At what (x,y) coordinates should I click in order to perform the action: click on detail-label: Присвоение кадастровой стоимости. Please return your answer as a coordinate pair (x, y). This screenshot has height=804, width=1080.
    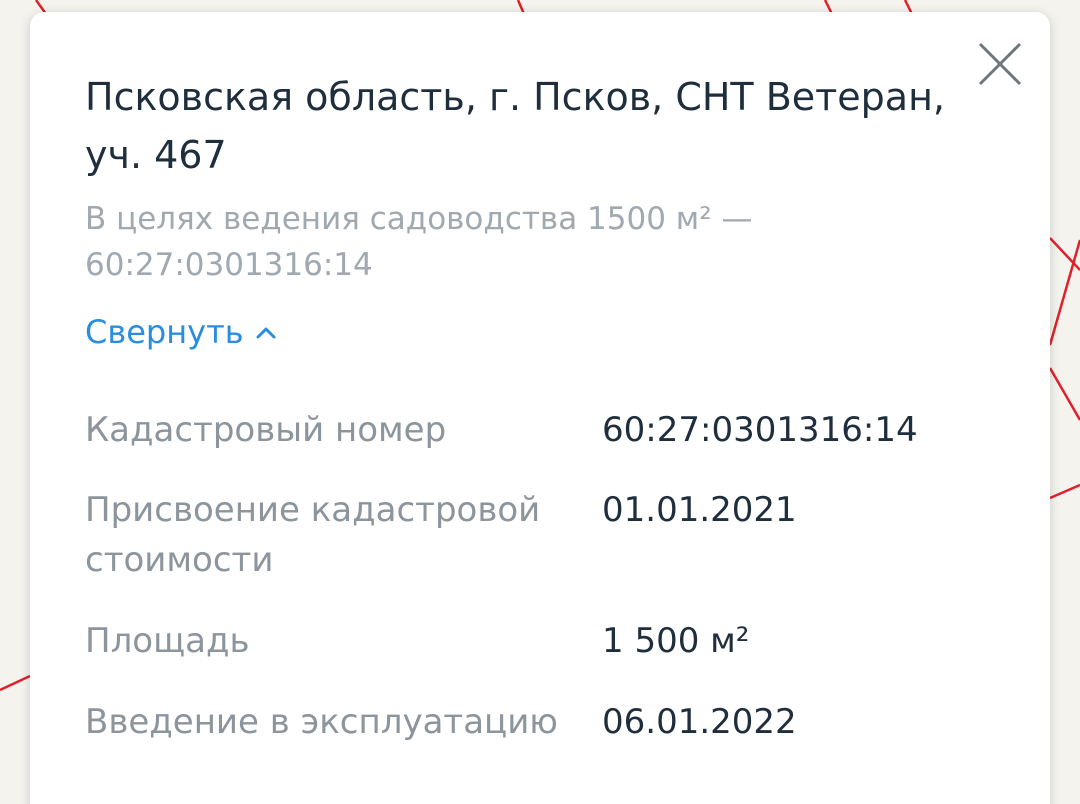
    Looking at the image, I should click on (313, 535).